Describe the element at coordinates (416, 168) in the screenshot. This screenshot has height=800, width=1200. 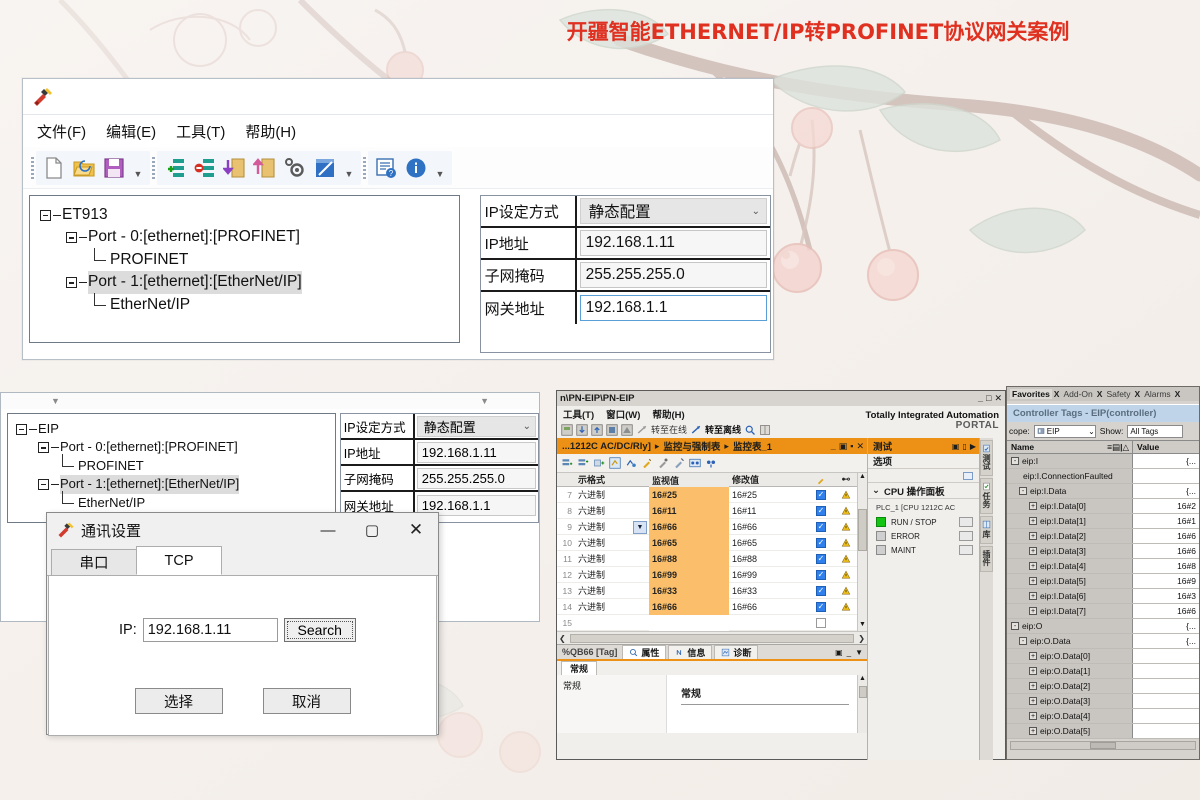
I see `info-icon` at that location.